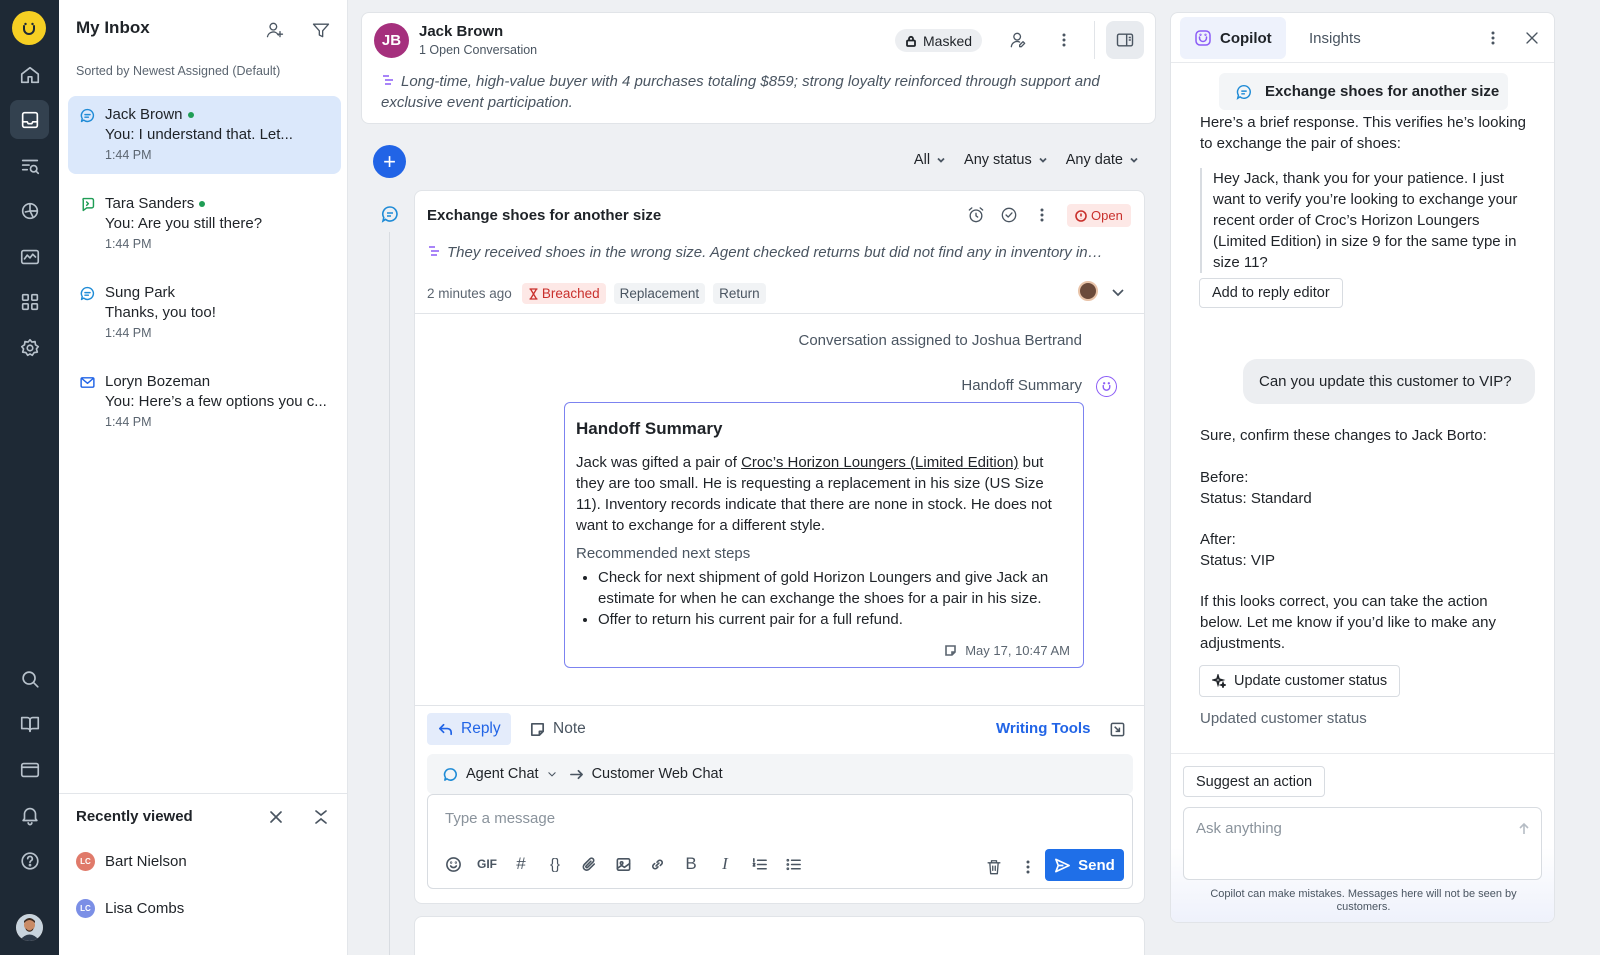  Describe the element at coordinates (939, 40) in the screenshot. I see `masked-badge: Masked` at that location.